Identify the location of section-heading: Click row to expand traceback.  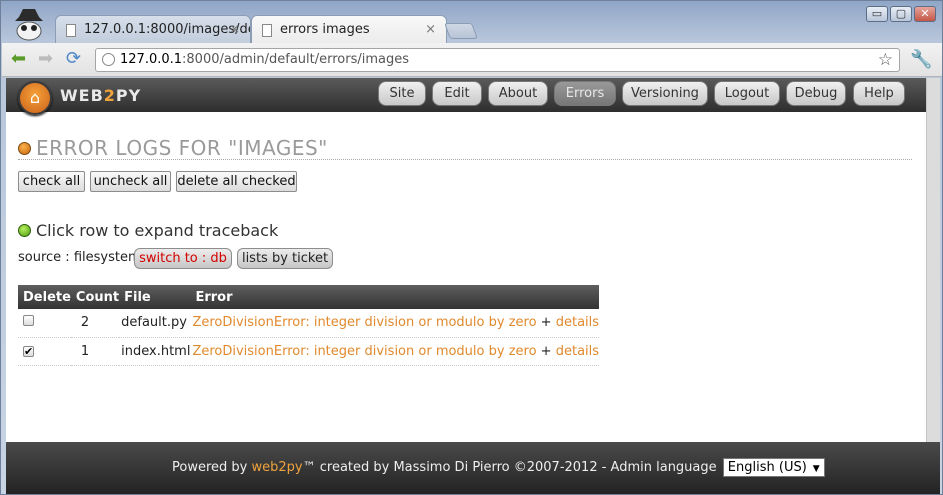
(148, 230).